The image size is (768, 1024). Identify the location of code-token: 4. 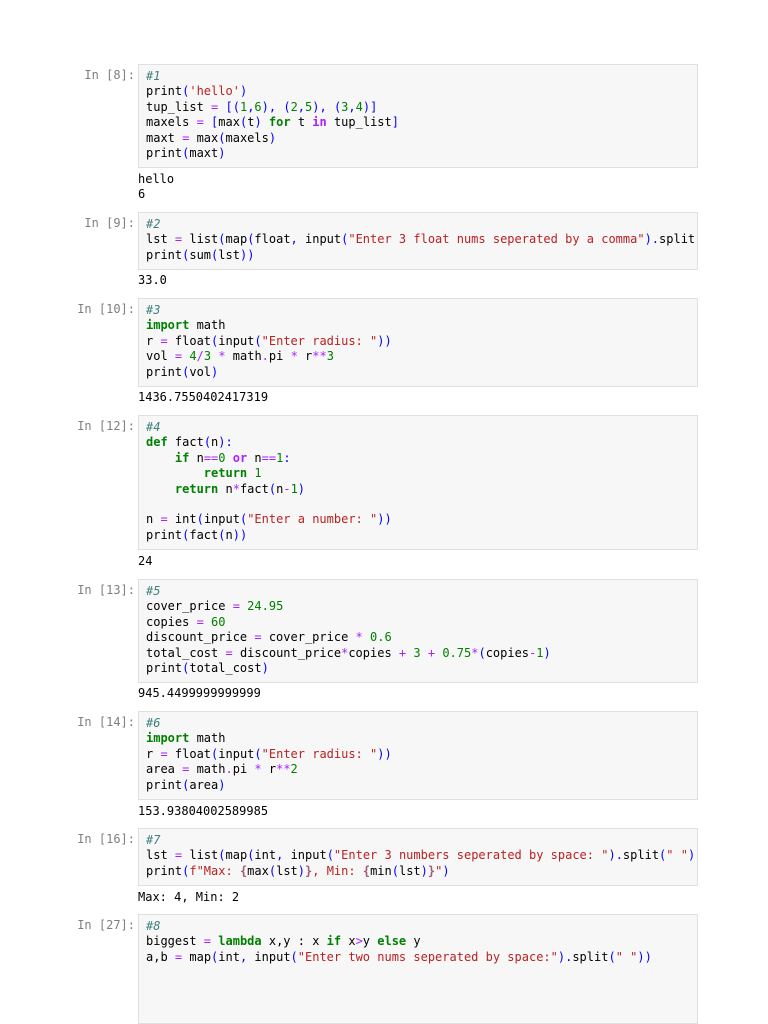
(359, 106).